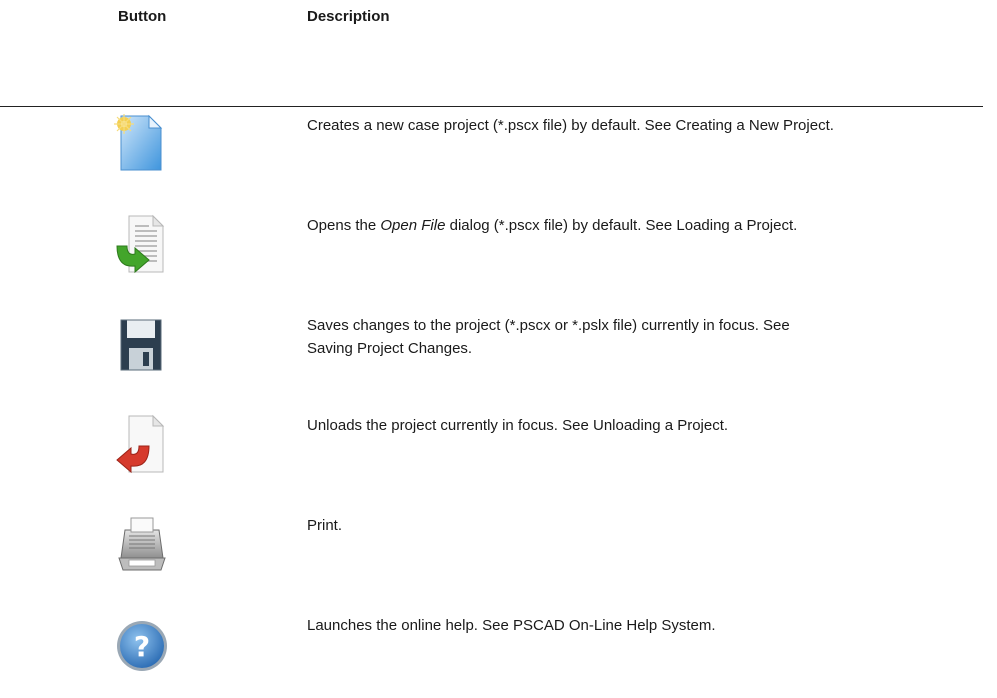 The image size is (997, 698). What do you see at coordinates (413, 225) in the screenshot?
I see `dialog-name: Open File` at bounding box center [413, 225].